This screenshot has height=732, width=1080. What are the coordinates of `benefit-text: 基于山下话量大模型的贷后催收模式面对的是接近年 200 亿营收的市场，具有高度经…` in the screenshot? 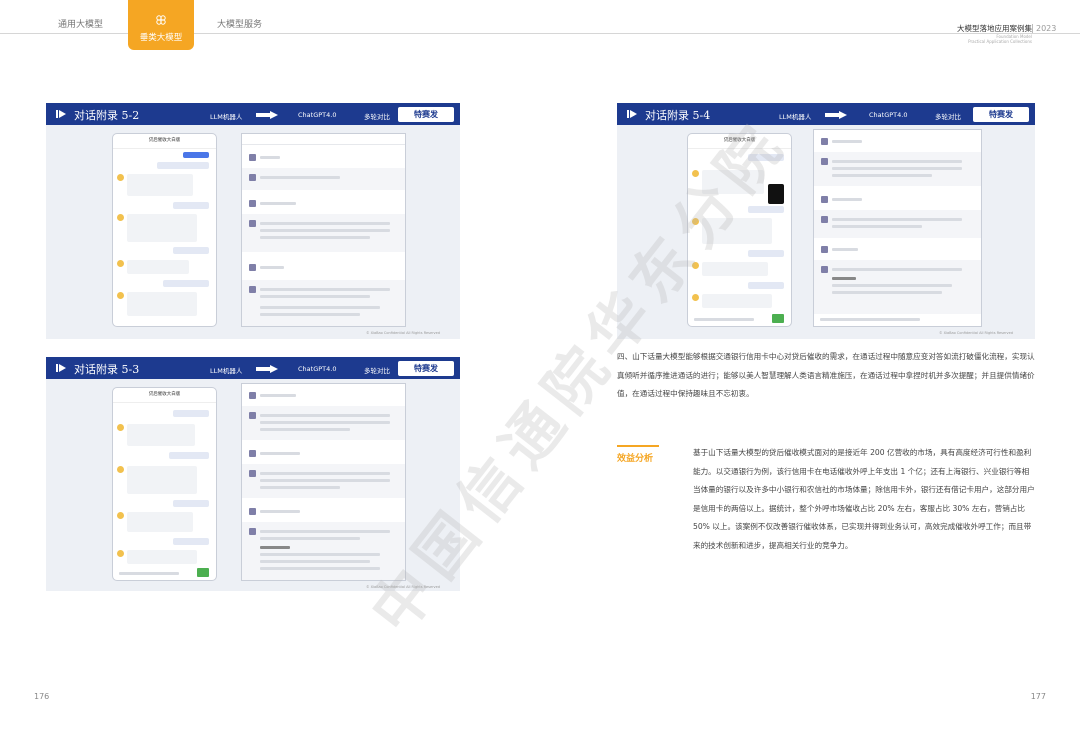 It's located at (864, 499).